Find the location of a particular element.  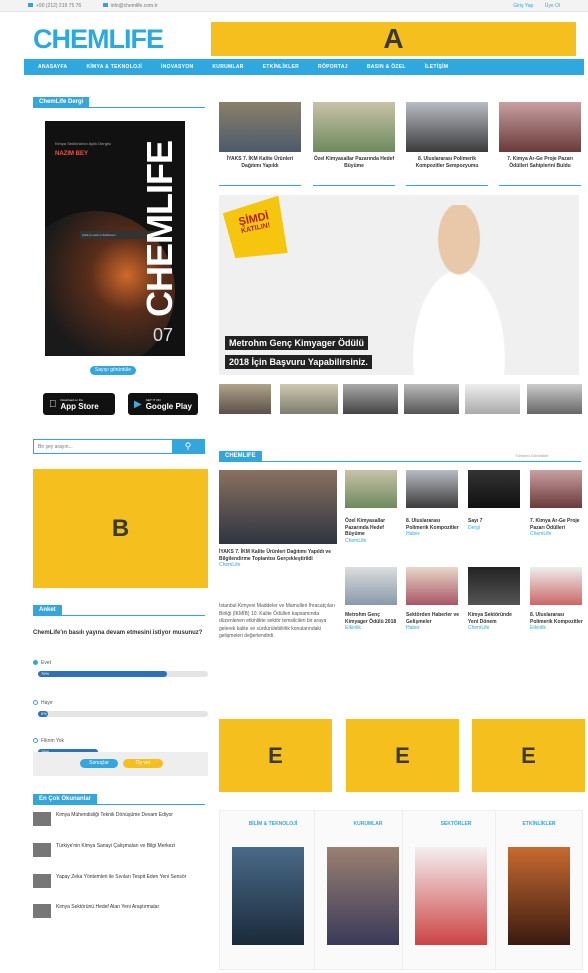

poll-option-2: Hayır is located at coordinates (43, 703).